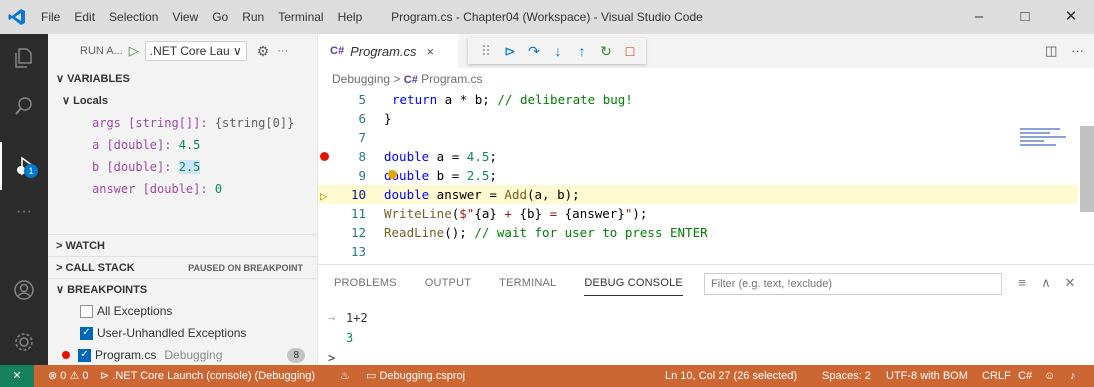  I want to click on breakpoints-header: ∨ BREAKPOINTS, so click(182, 289).